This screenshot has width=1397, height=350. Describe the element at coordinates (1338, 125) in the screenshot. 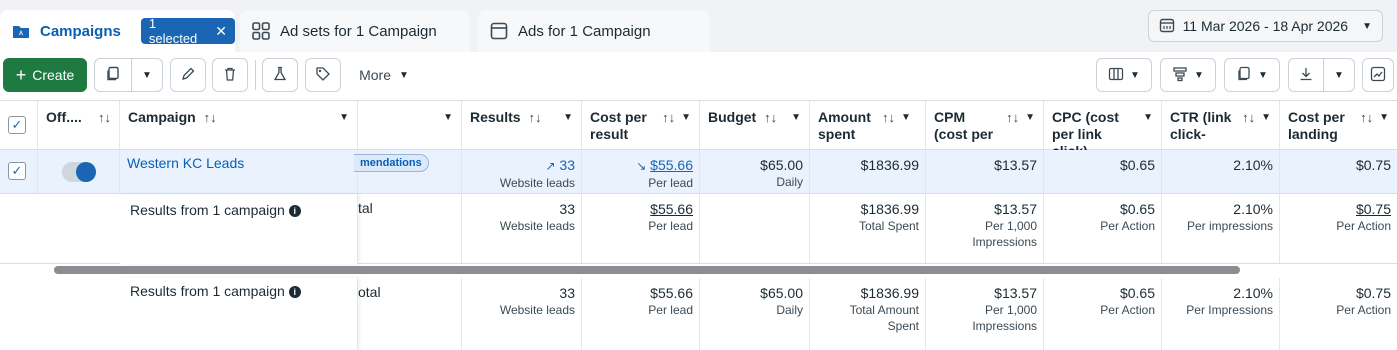

I see `column-header-cost-per-landing-page: Cost per landing pag... ↑↓ ▼` at that location.